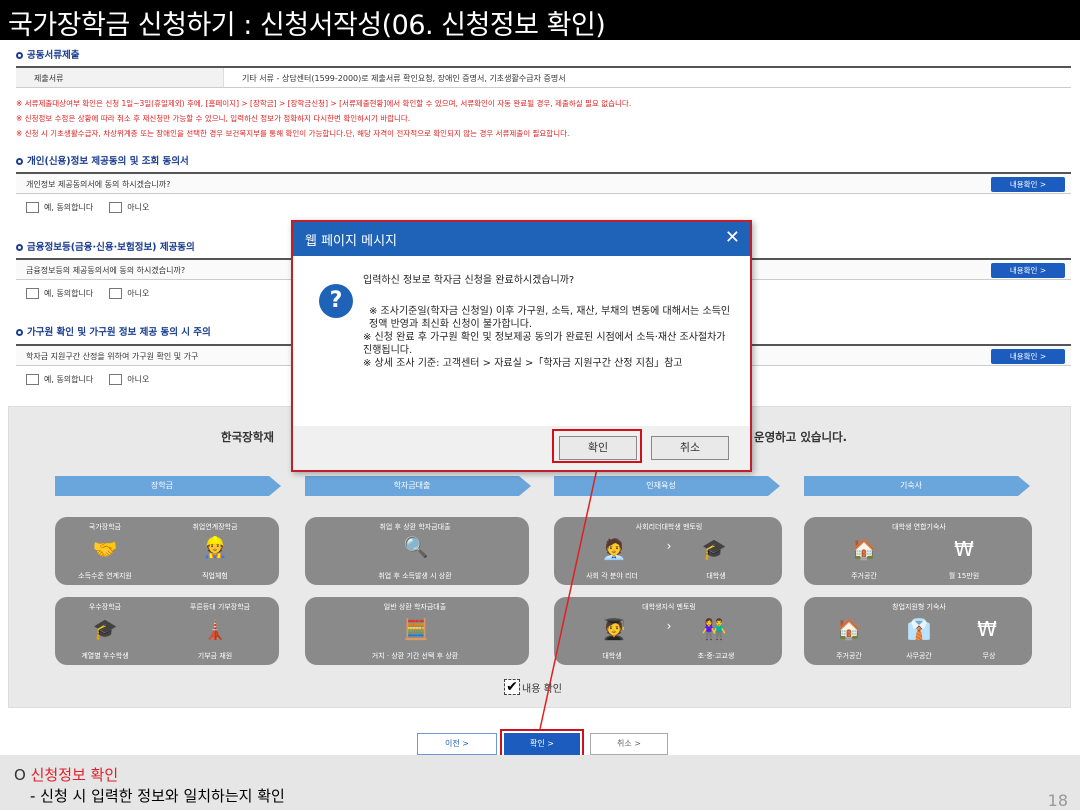  Describe the element at coordinates (1058, 800) in the screenshot. I see `page-number: 18` at that location.